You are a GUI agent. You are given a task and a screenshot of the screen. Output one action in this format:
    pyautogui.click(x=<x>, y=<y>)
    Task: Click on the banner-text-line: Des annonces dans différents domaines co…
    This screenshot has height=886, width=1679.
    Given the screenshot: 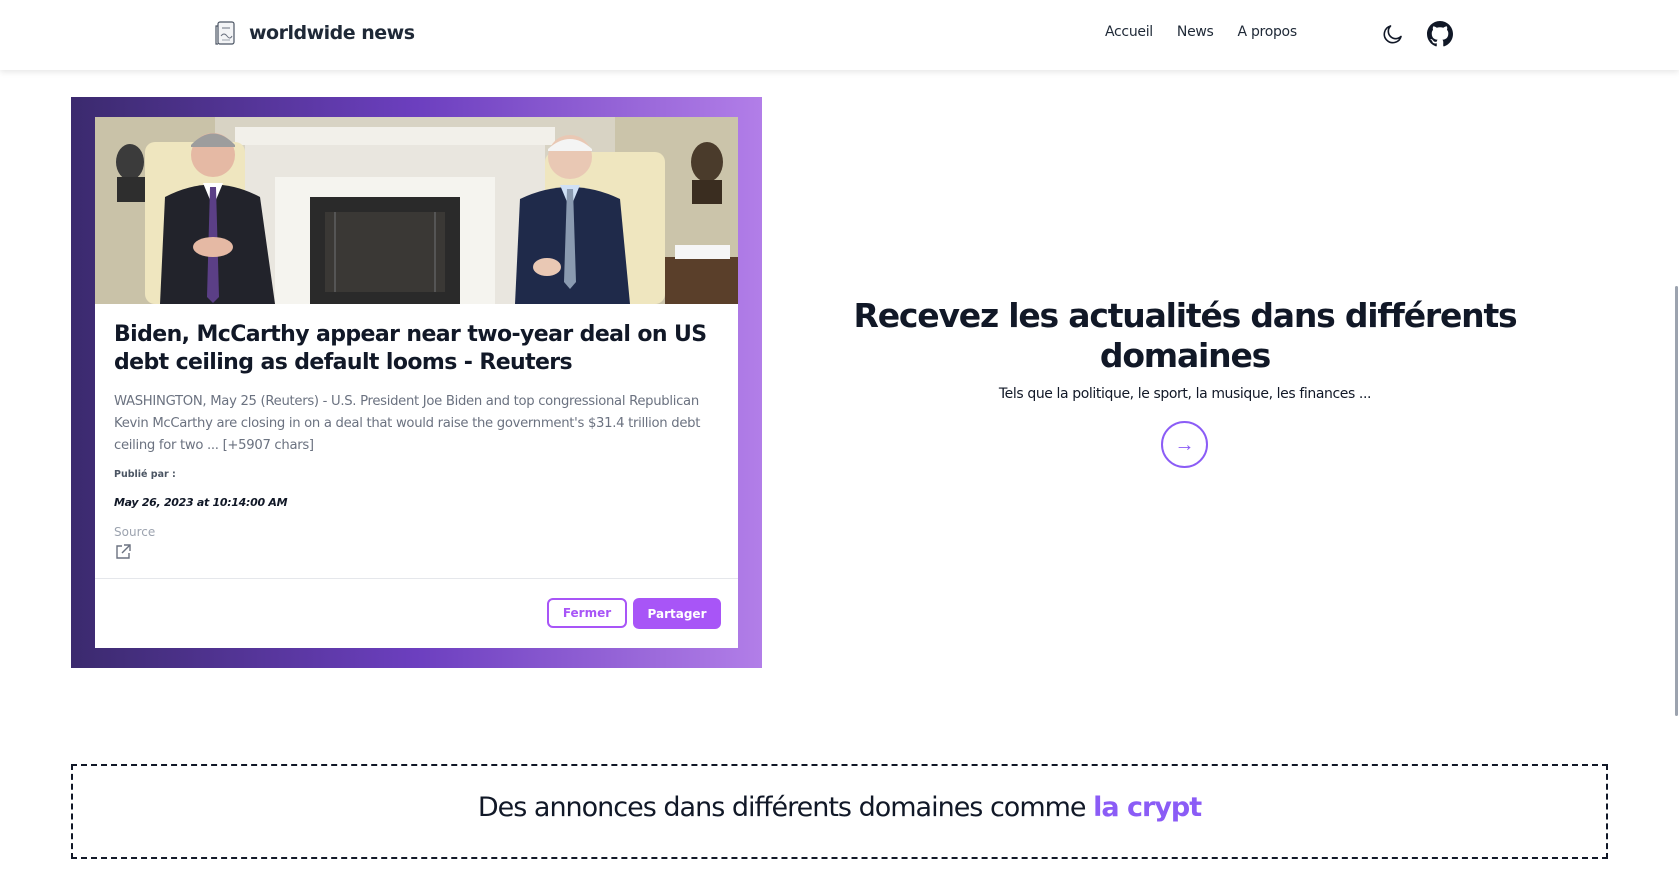 What is the action you would take?
    pyautogui.click(x=839, y=807)
    